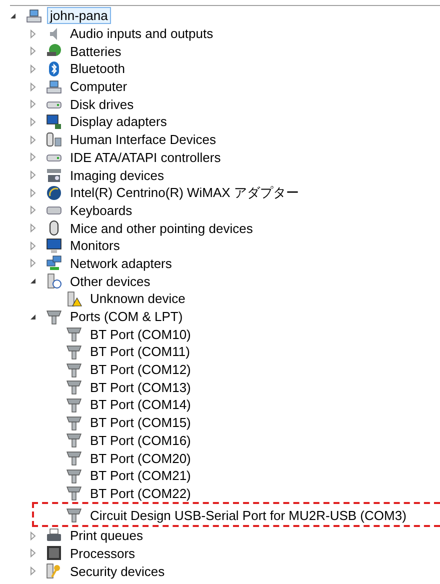 This screenshot has width=440, height=584. What do you see at coordinates (33, 281) in the screenshot?
I see `collapse-arrow-icon` at bounding box center [33, 281].